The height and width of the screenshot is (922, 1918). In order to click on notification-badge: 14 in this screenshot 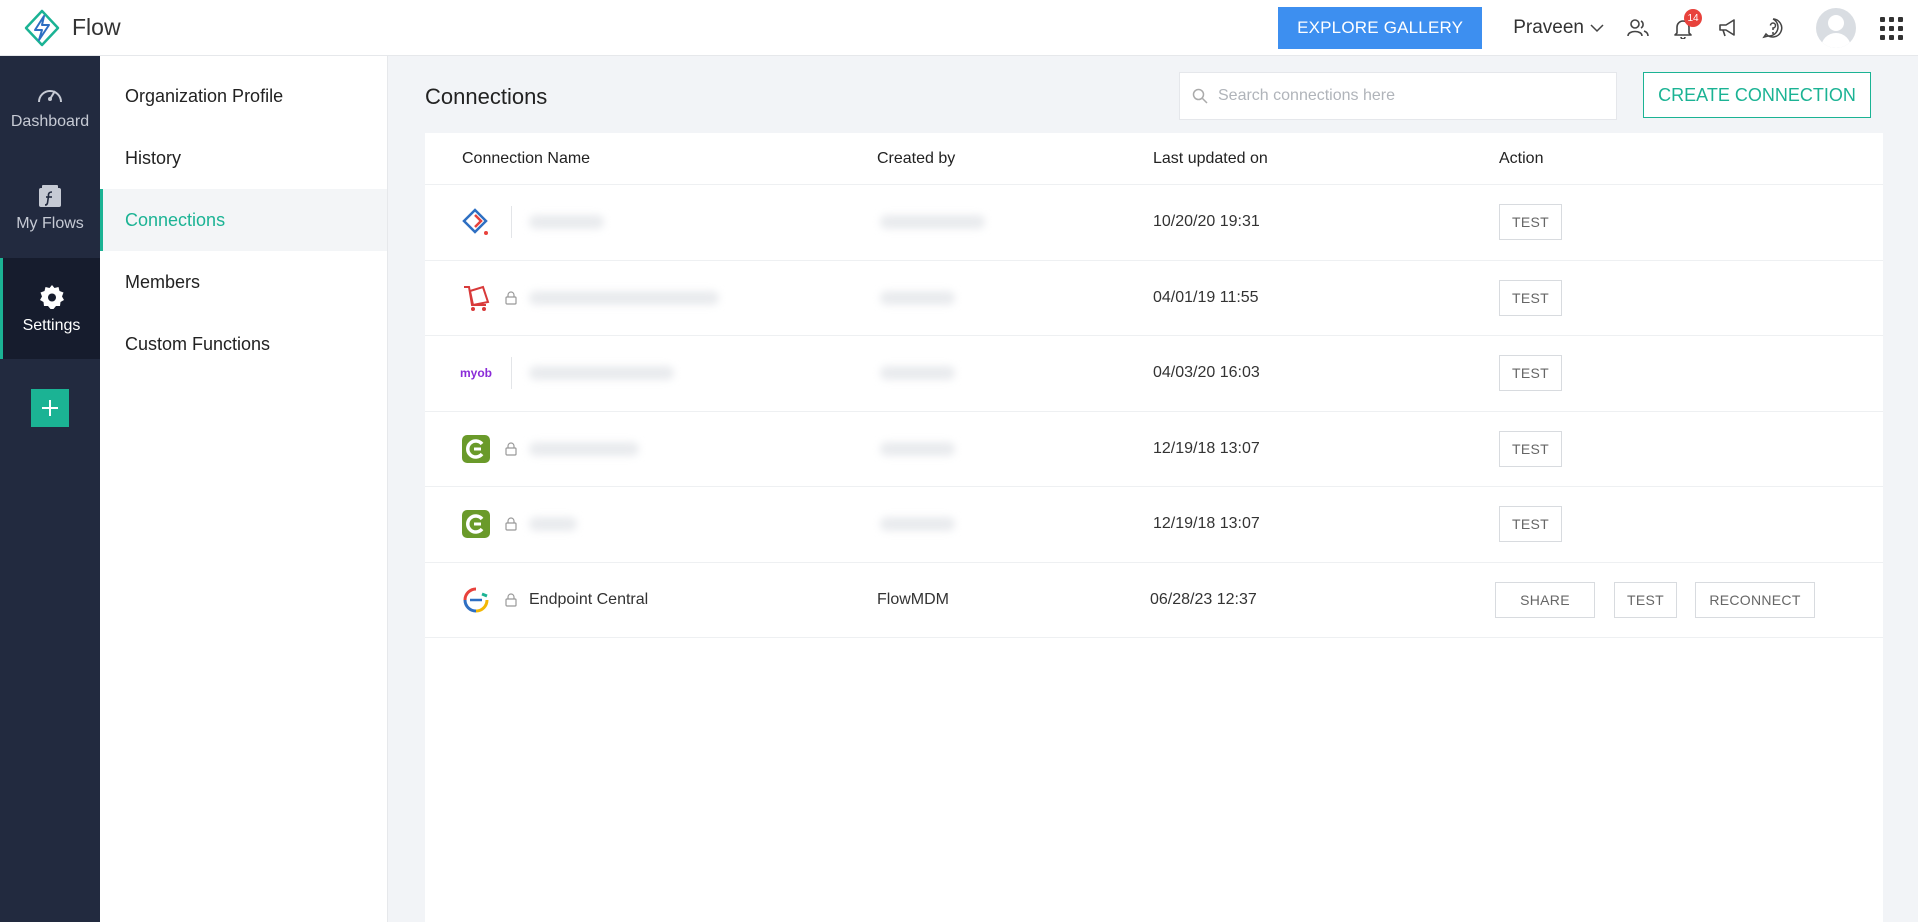, I will do `click(1693, 18)`.